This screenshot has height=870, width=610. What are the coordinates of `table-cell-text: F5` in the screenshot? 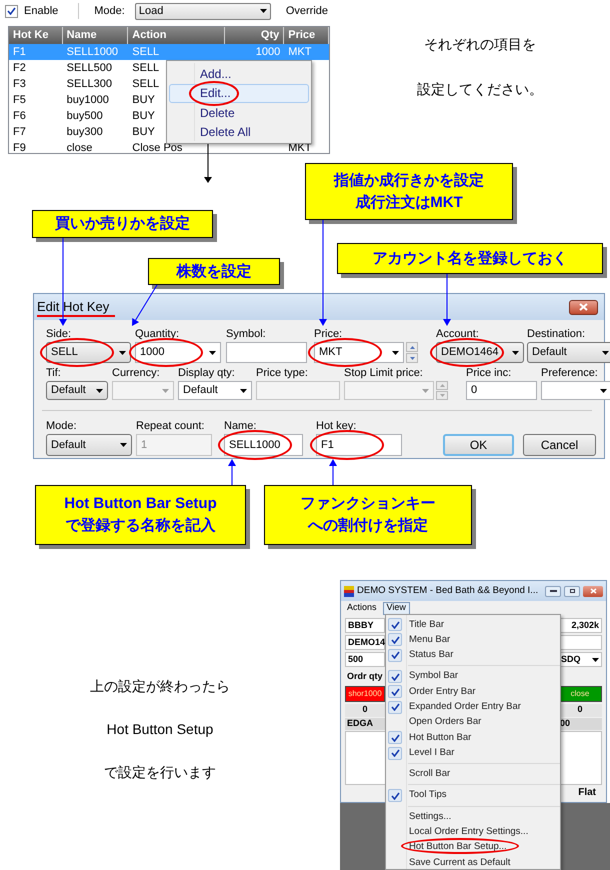 It's located at (19, 100).